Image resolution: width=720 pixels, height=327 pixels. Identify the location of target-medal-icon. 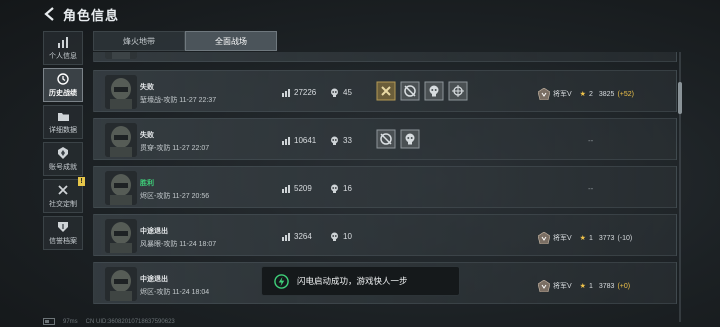
(458, 91).